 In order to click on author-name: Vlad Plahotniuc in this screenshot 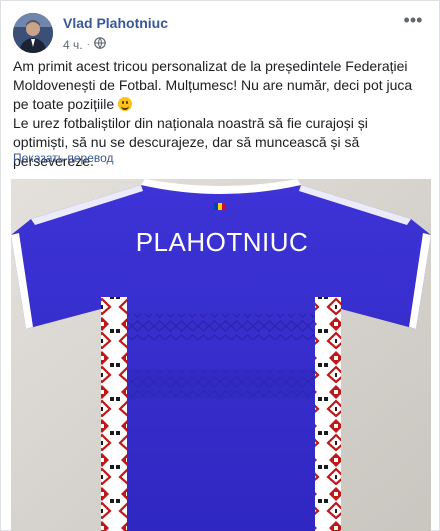, I will do `click(115, 23)`.